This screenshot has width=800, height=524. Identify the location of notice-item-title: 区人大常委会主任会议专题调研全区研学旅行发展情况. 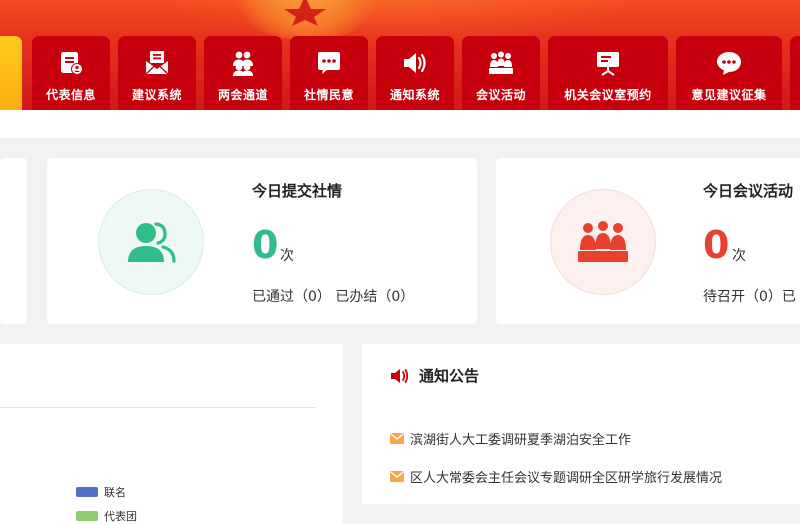
(566, 478).